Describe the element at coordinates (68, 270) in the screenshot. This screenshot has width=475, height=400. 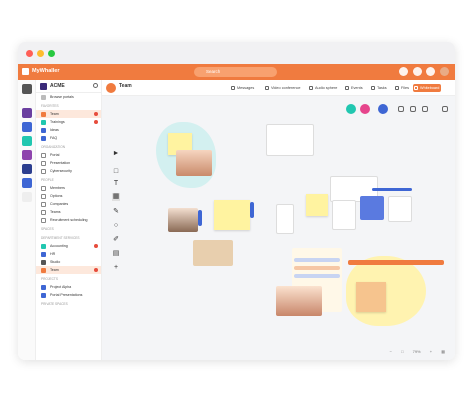
I see `sidebar-item-team-space: Team` at that location.